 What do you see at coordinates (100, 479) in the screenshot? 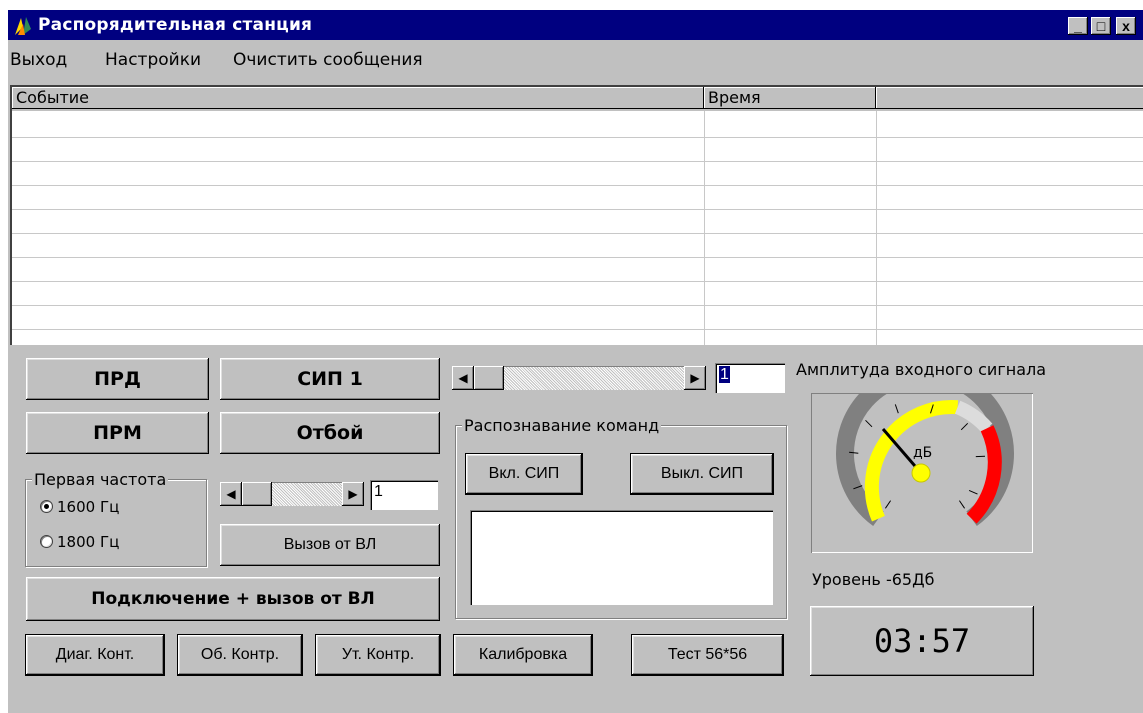
I see `first-frequency-label: Первая частота` at bounding box center [100, 479].